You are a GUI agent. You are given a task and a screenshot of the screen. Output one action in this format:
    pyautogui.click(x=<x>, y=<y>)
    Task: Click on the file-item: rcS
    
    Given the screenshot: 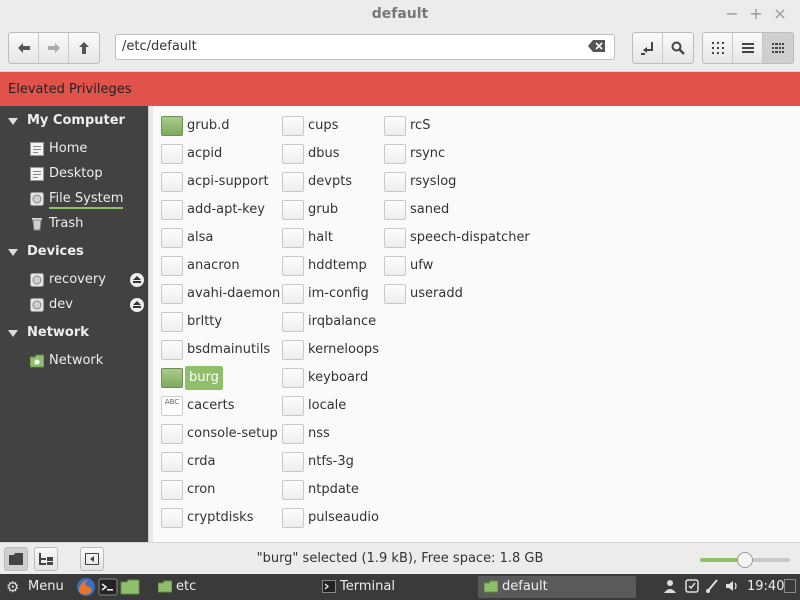 What is the action you would take?
    pyautogui.click(x=464, y=126)
    